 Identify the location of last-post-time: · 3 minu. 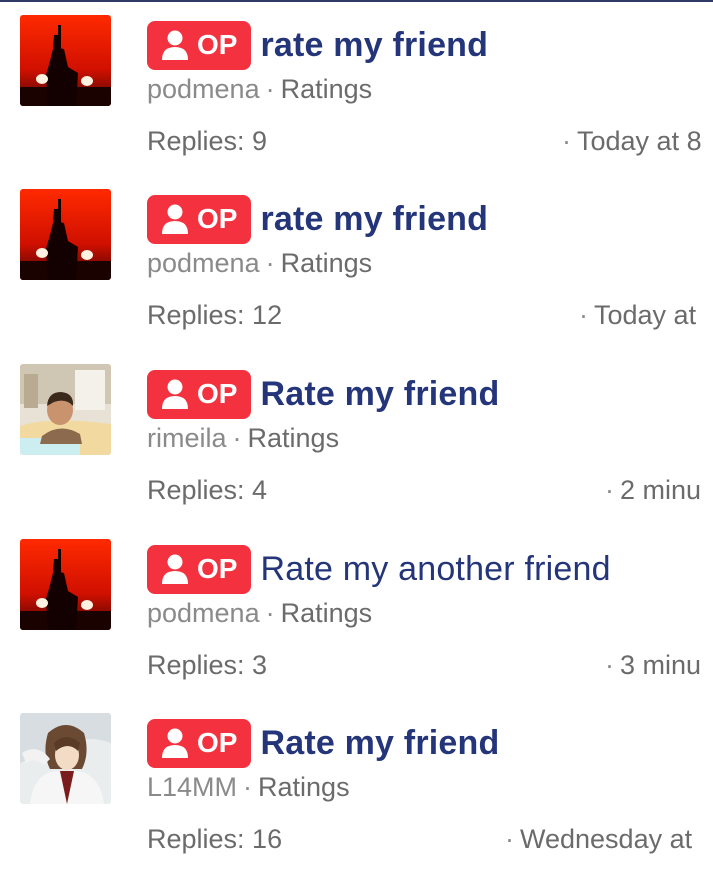
(653, 665).